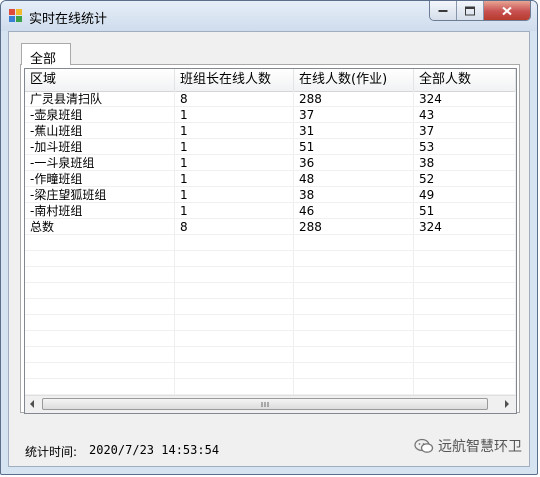 This screenshot has height=477, width=540. I want to click on table-cell: 48, so click(354, 179).